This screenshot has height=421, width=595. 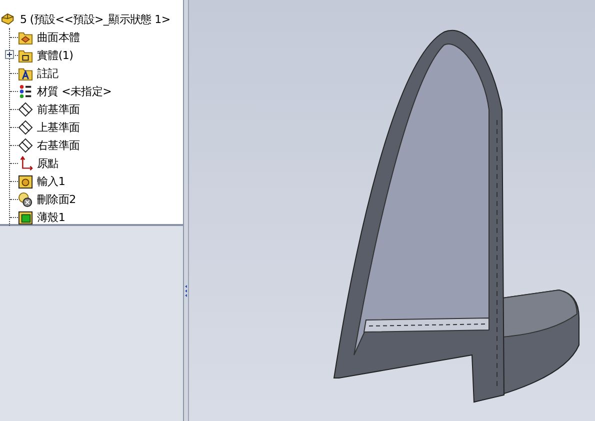 What do you see at coordinates (8, 19) in the screenshot?
I see `part-icon` at bounding box center [8, 19].